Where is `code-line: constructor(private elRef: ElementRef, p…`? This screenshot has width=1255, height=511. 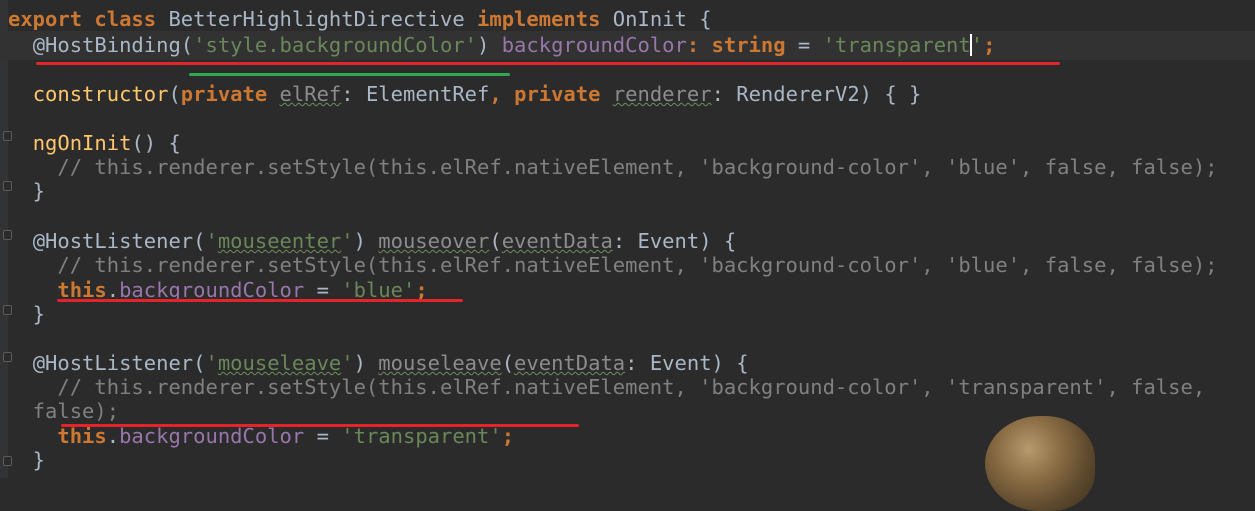
code-line: constructor(private elRef: ElementRef, p… is located at coordinates (465, 94).